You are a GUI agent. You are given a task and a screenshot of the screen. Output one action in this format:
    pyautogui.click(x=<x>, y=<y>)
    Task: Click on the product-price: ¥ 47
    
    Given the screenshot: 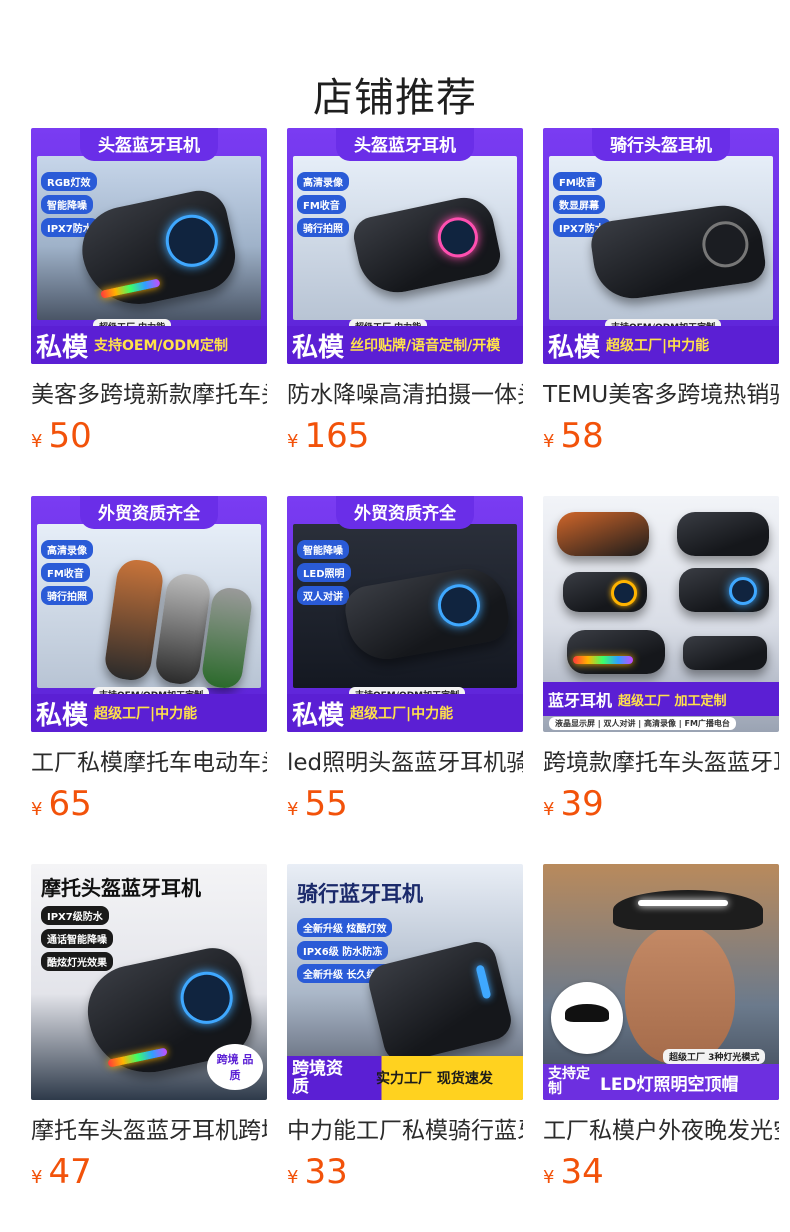 What is the action you would take?
    pyautogui.click(x=149, y=1172)
    